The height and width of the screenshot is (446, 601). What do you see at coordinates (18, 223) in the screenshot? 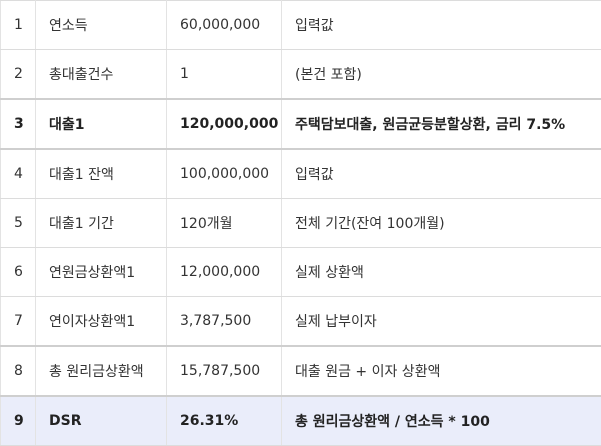
I see `row-number: 5` at bounding box center [18, 223].